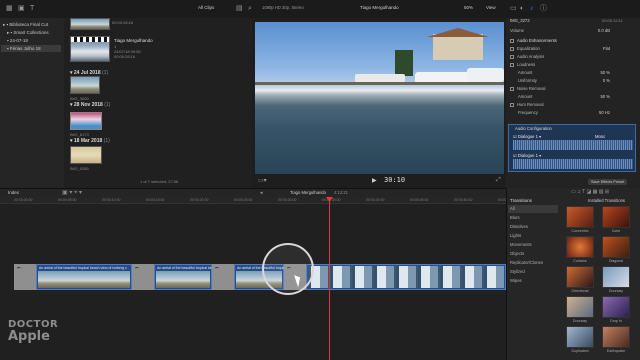 The width and height of the screenshot is (640, 360). What do you see at coordinates (616, 321) in the screenshot?
I see `transition-label: Drop In` at bounding box center [616, 321].